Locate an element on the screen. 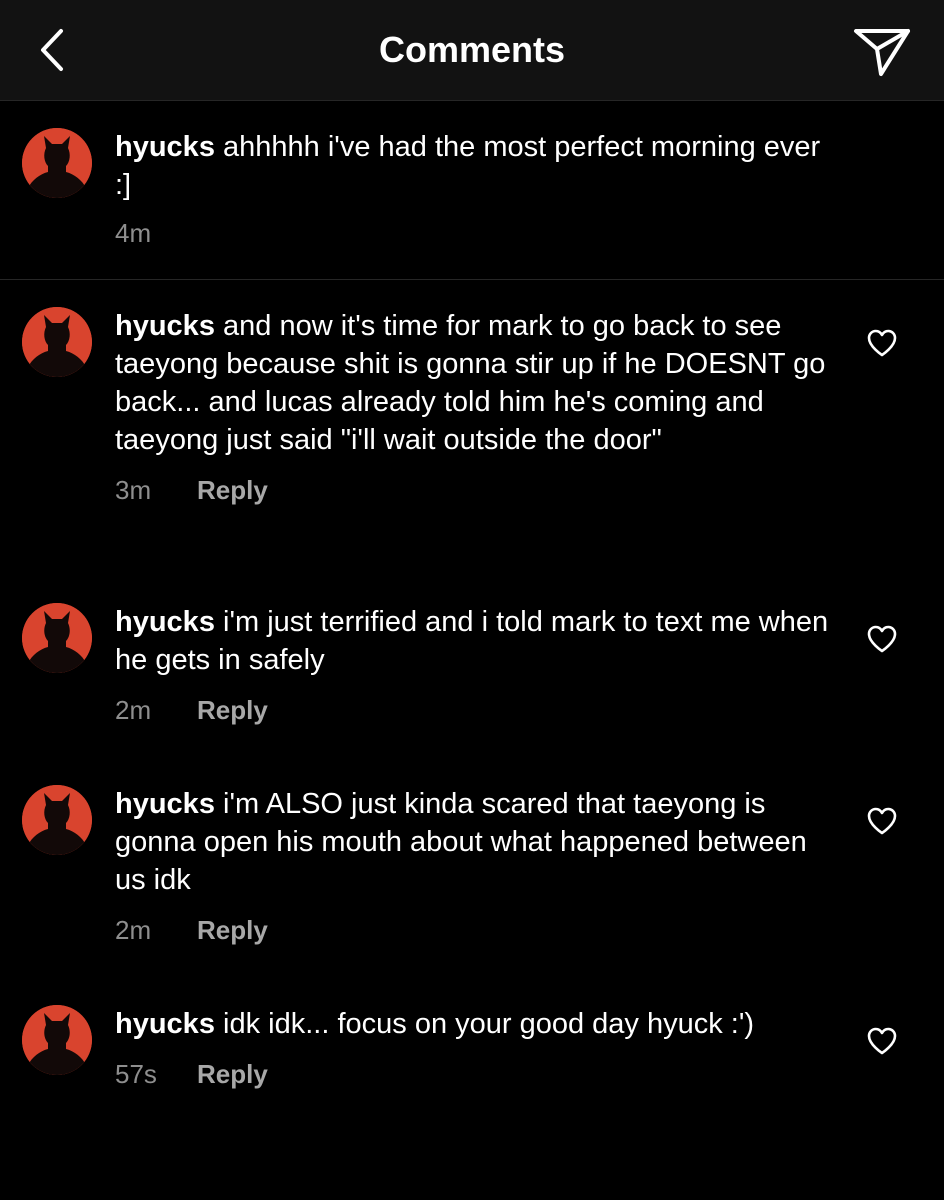 The image size is (944, 1200). timestamp: 3m is located at coordinates (133, 490).